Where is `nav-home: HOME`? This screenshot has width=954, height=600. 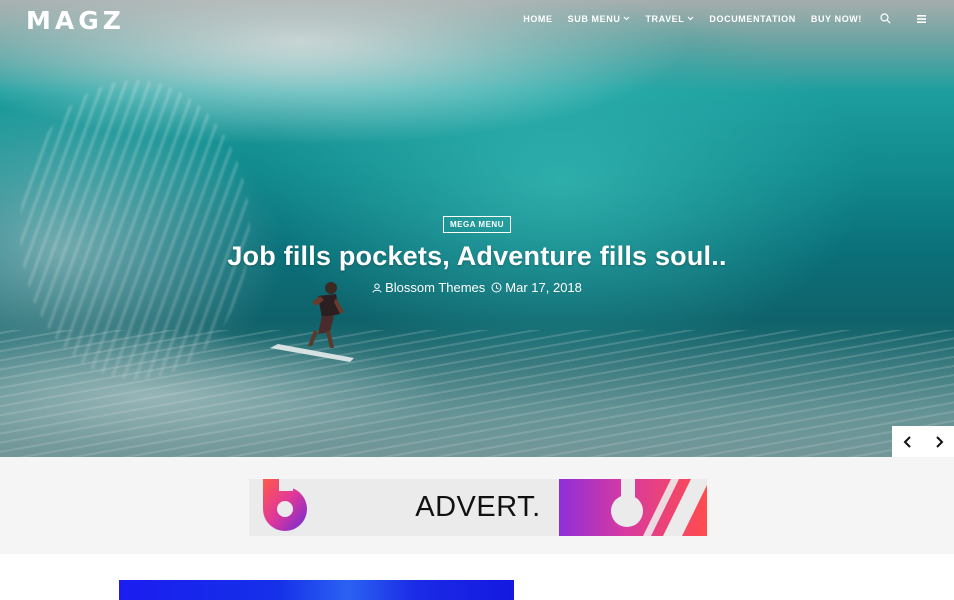 nav-home: HOME is located at coordinates (537, 19).